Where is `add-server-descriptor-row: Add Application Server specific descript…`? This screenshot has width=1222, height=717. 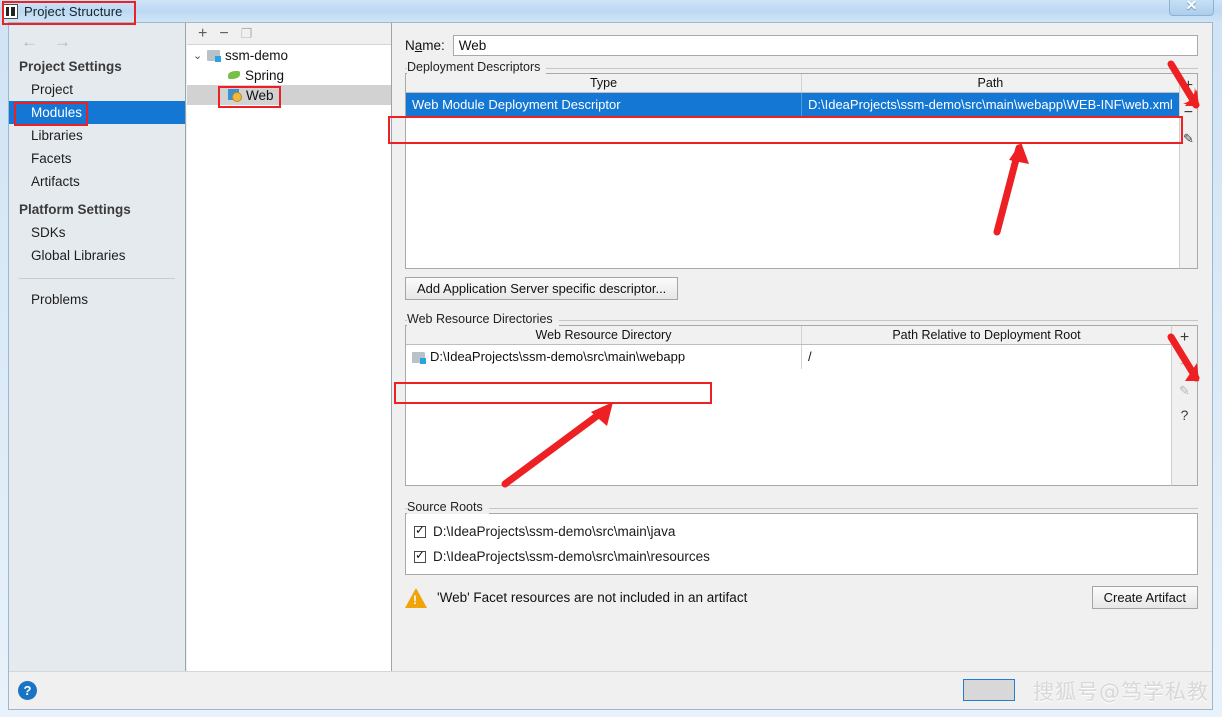 add-server-descriptor-row: Add Application Server specific descript… is located at coordinates (801, 288).